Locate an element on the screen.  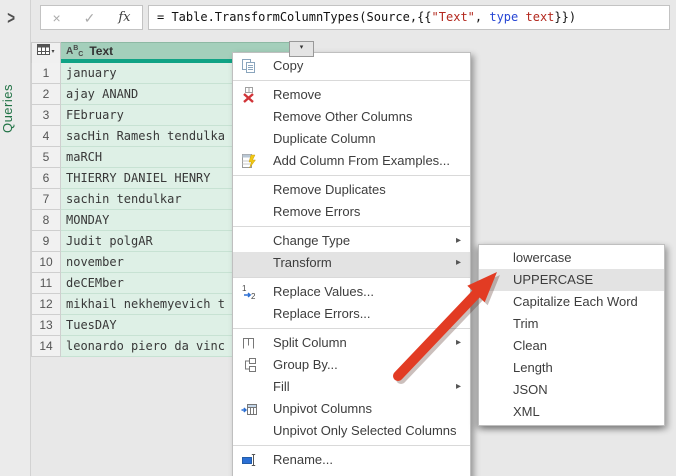
confirm-check-icon: ✓ is located at coordinates (90, 18).